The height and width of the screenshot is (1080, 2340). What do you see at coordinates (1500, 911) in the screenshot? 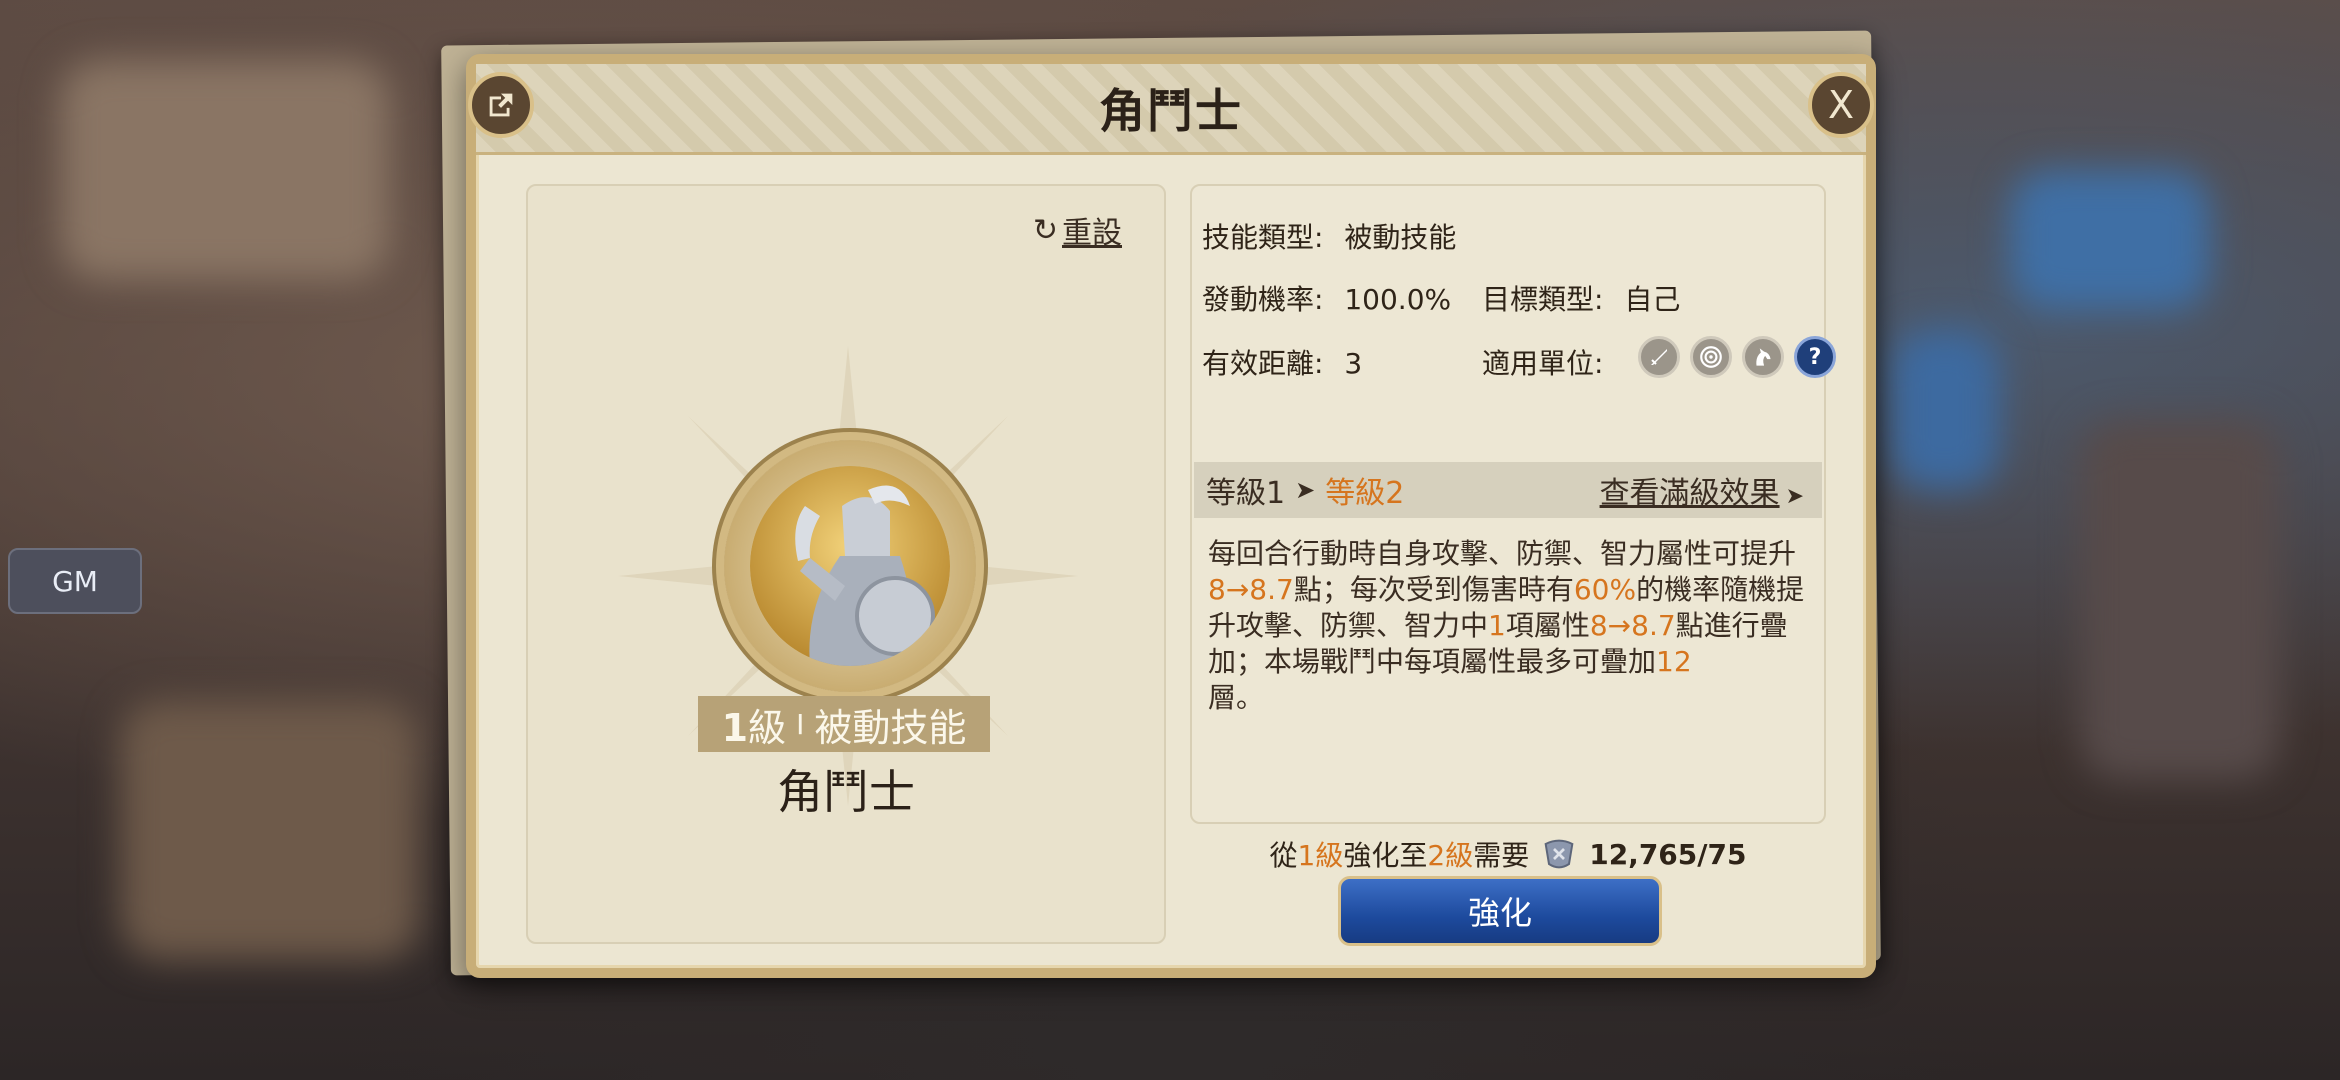
I see `upgrade-button: 強化` at bounding box center [1500, 911].